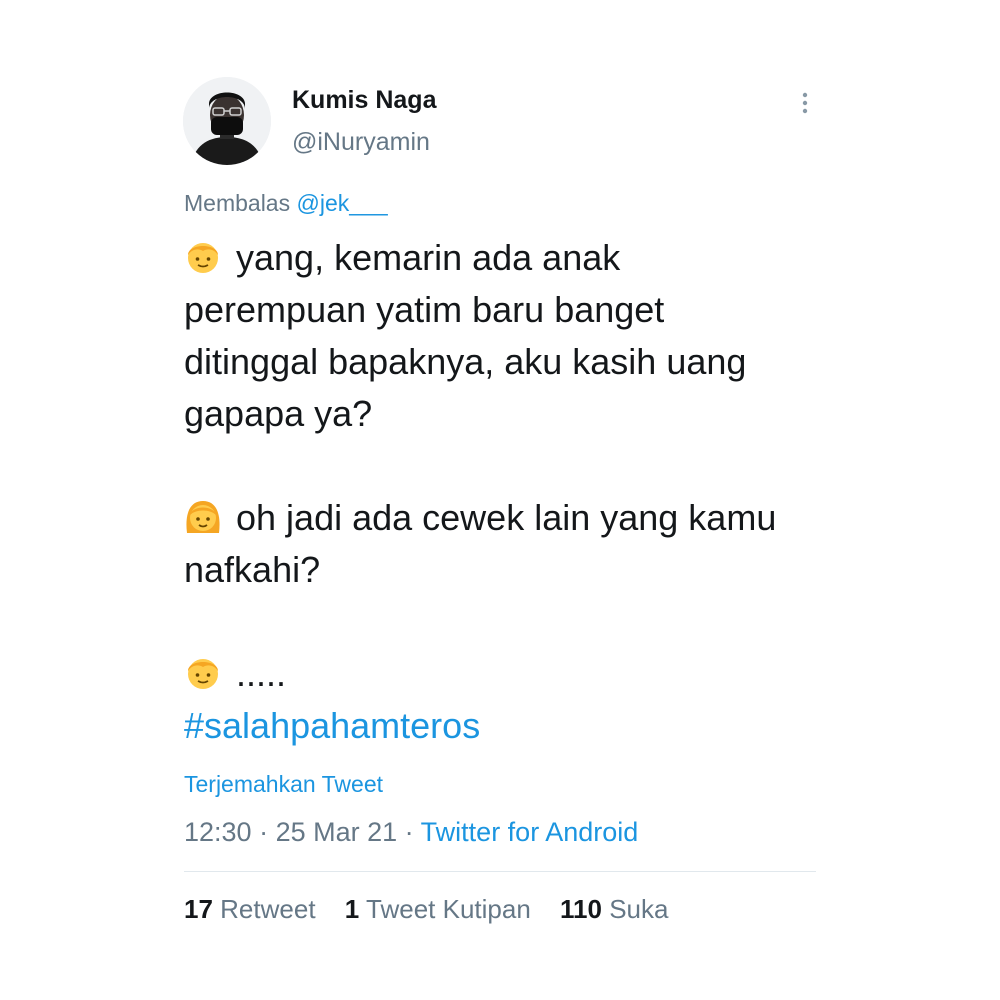 The image size is (1000, 1000). Describe the element at coordinates (237, 203) in the screenshot. I see `reply-prefix: Membalas` at that location.